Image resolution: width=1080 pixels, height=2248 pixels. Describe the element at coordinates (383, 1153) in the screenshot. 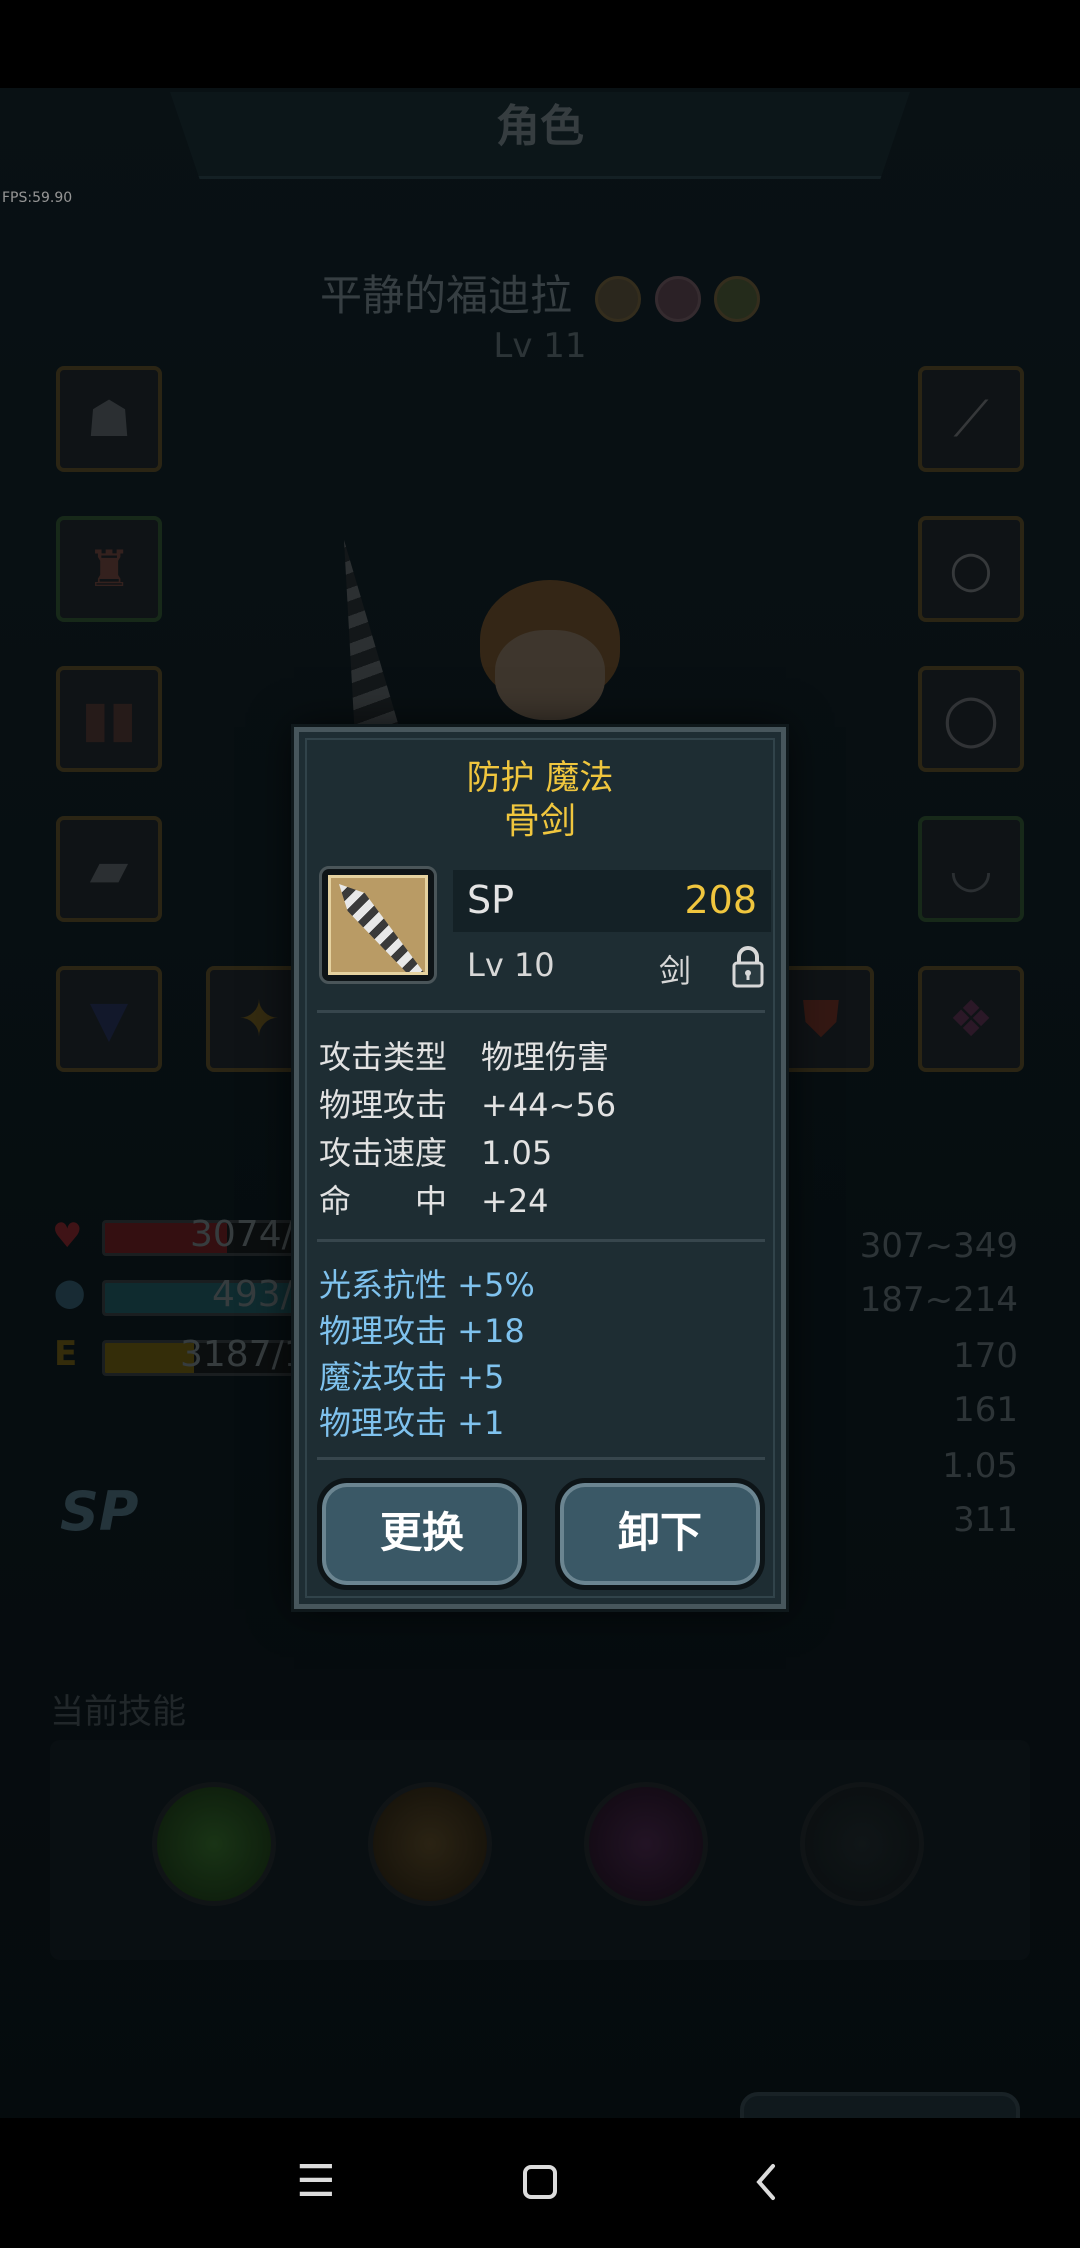

I see `stat-name: 攻击速度` at that location.